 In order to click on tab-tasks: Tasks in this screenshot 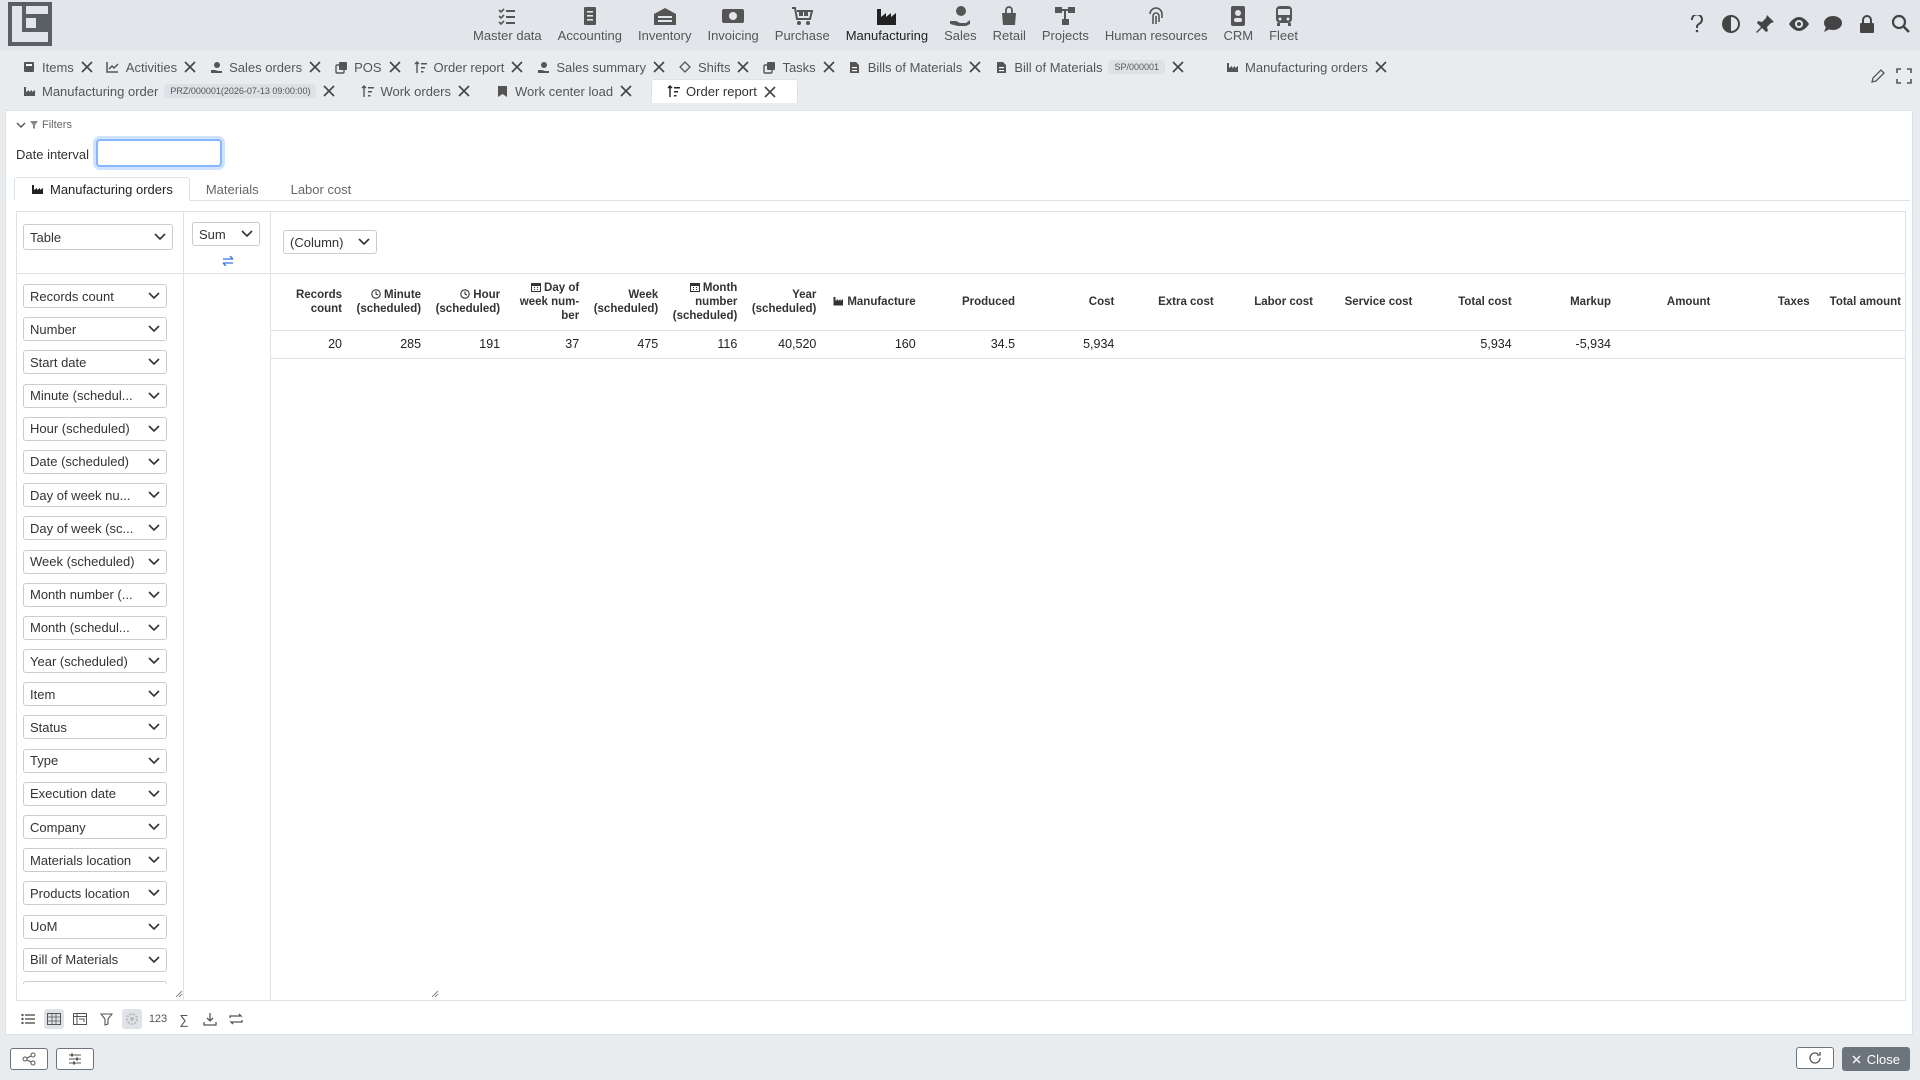, I will do `click(798, 67)`.